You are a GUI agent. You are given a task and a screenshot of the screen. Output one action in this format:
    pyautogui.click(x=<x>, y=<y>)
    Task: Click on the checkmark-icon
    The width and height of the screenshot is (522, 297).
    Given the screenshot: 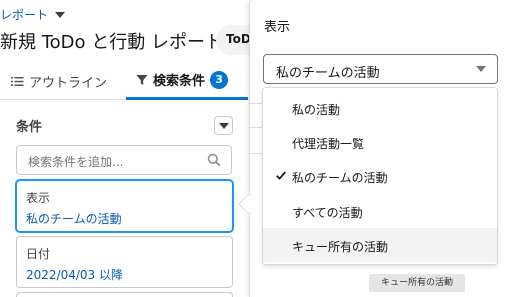 What is the action you would take?
    pyautogui.click(x=281, y=175)
    